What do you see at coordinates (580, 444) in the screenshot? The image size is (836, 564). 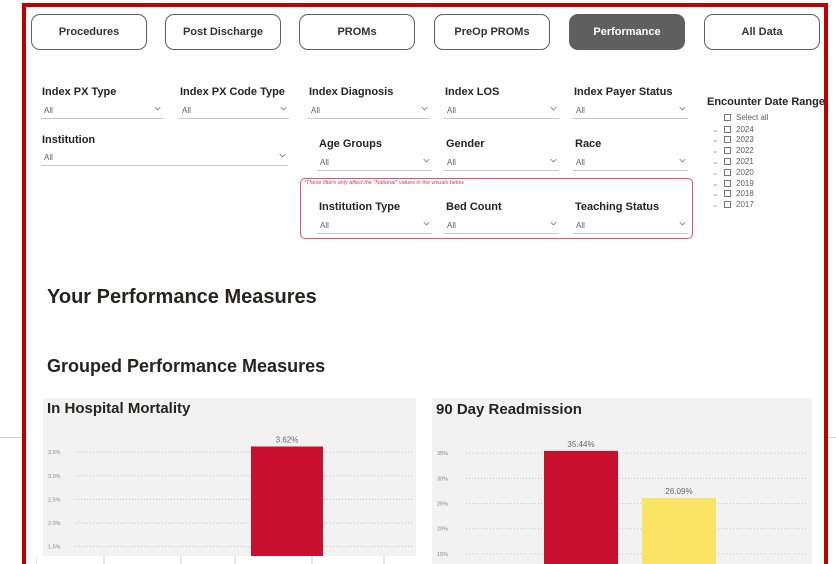 I see `data-label: 35.44%` at bounding box center [580, 444].